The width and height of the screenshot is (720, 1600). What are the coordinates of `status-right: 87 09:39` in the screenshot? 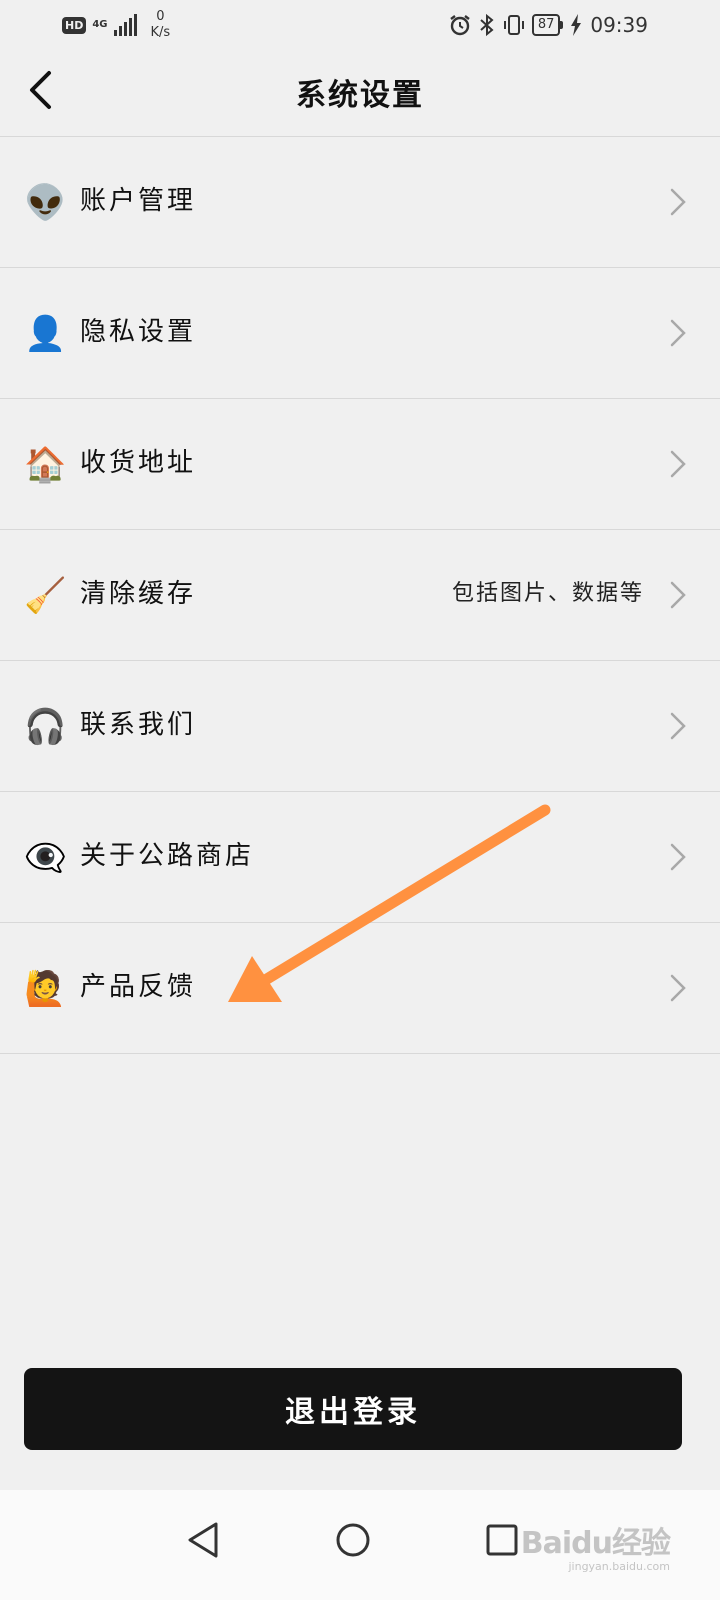 It's located at (548, 25).